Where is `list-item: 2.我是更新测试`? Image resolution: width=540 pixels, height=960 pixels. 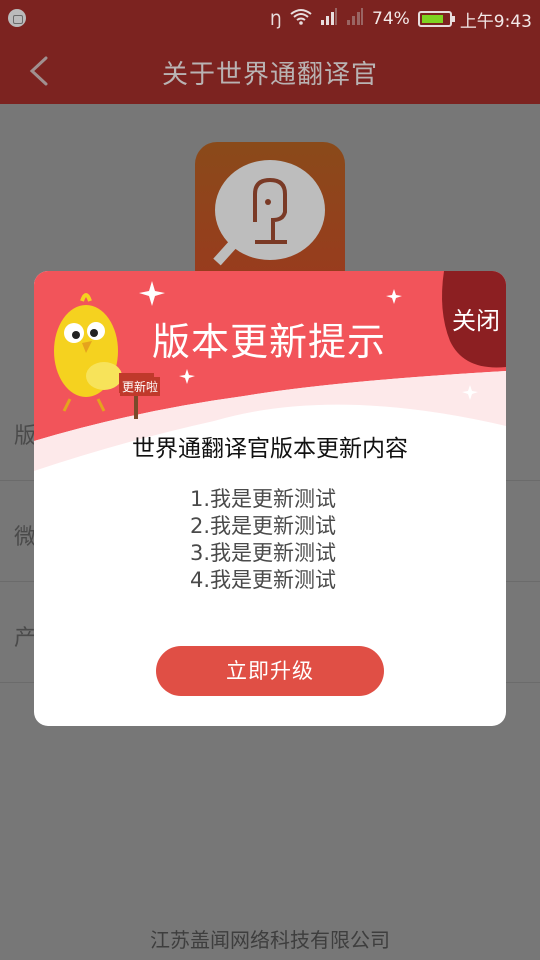 list-item: 2.我是更新测试 is located at coordinates (263, 526).